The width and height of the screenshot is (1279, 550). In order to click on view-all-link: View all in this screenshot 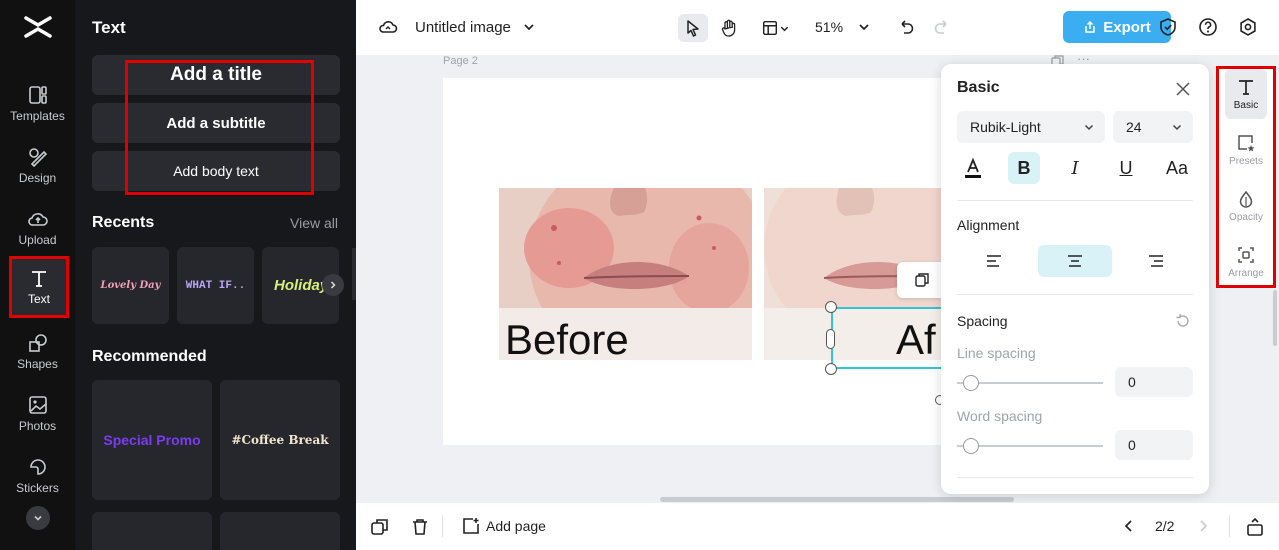, I will do `click(314, 223)`.